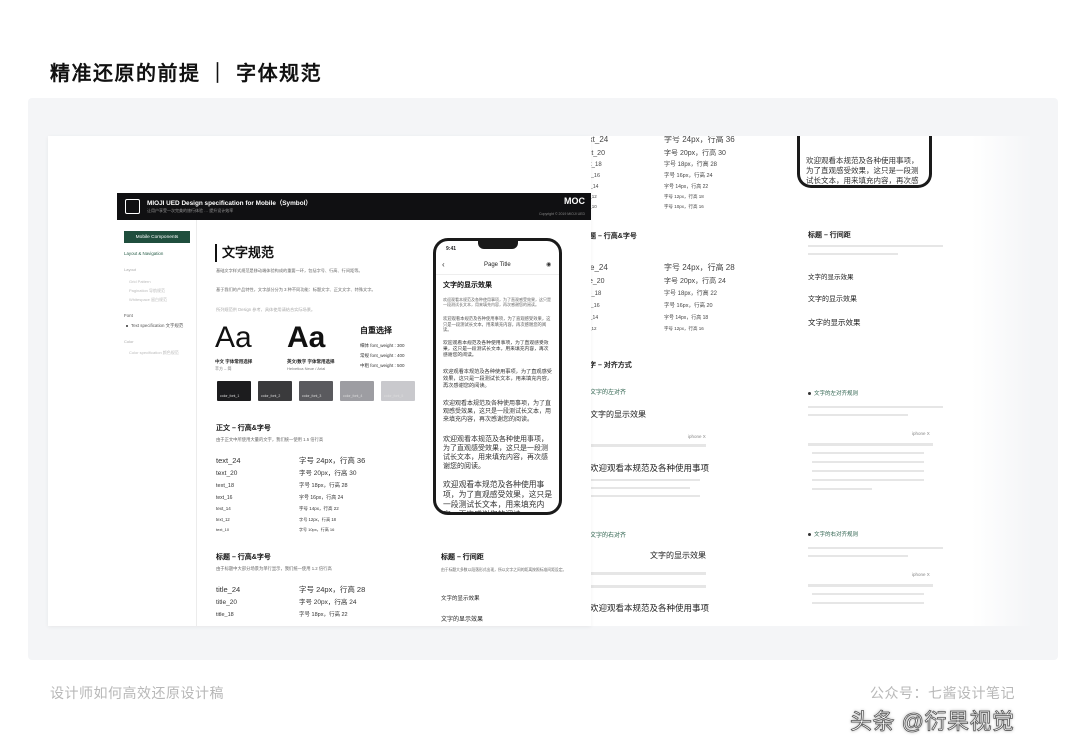 Image resolution: width=1080 pixels, height=756 pixels. Describe the element at coordinates (266, 309) in the screenshot. I see `doc-note: 所列规范供 Design 参考，具体使用请结合实际场景。` at that location.